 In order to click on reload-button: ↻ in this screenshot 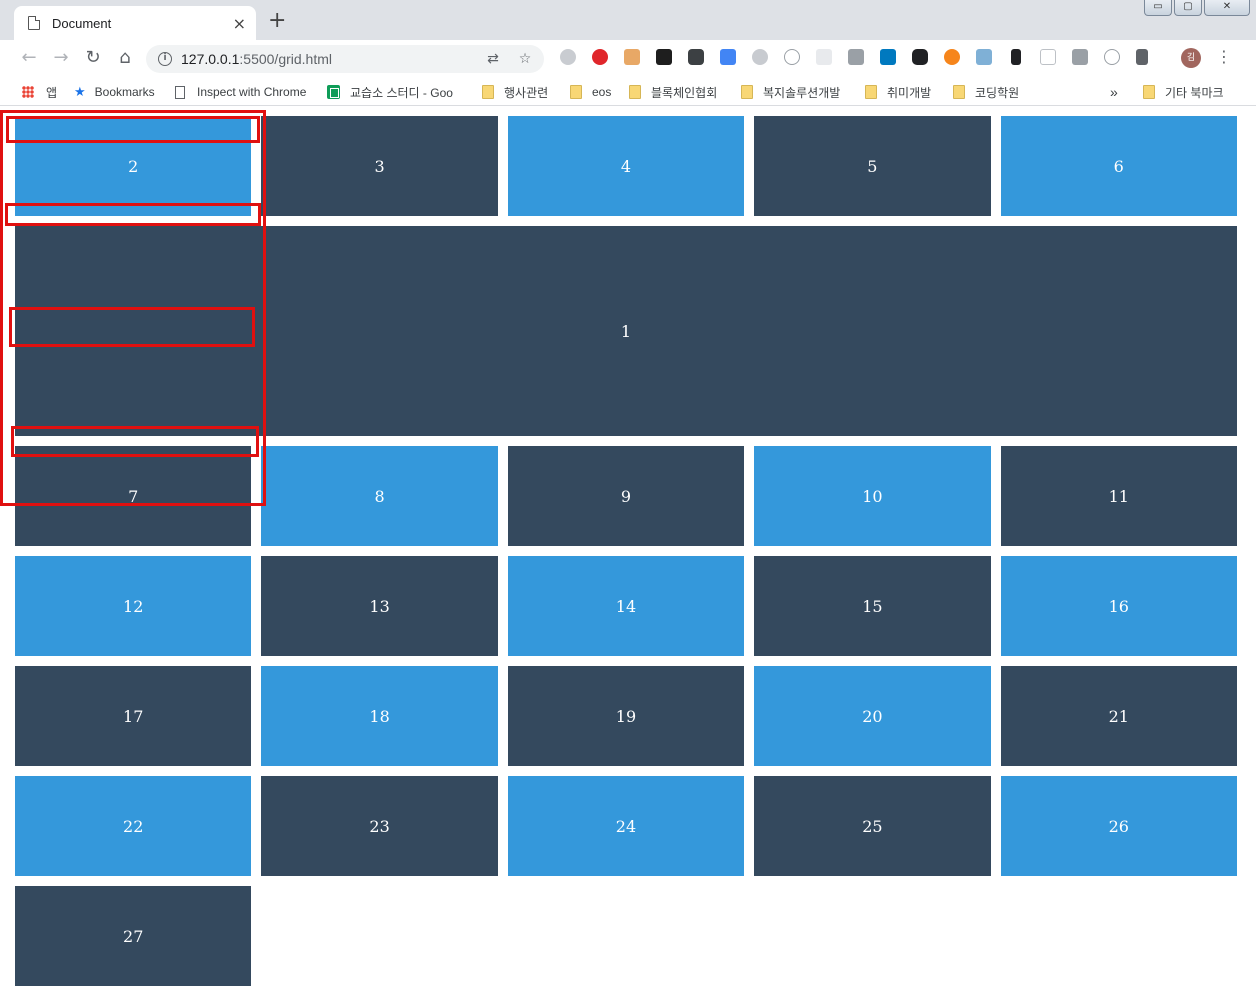, I will do `click(93, 58)`.